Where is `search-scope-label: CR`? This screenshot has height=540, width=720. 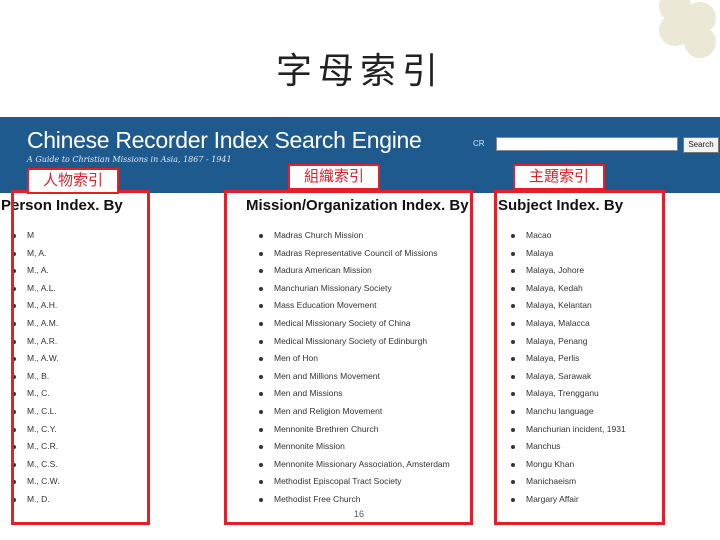 search-scope-label: CR is located at coordinates (479, 143).